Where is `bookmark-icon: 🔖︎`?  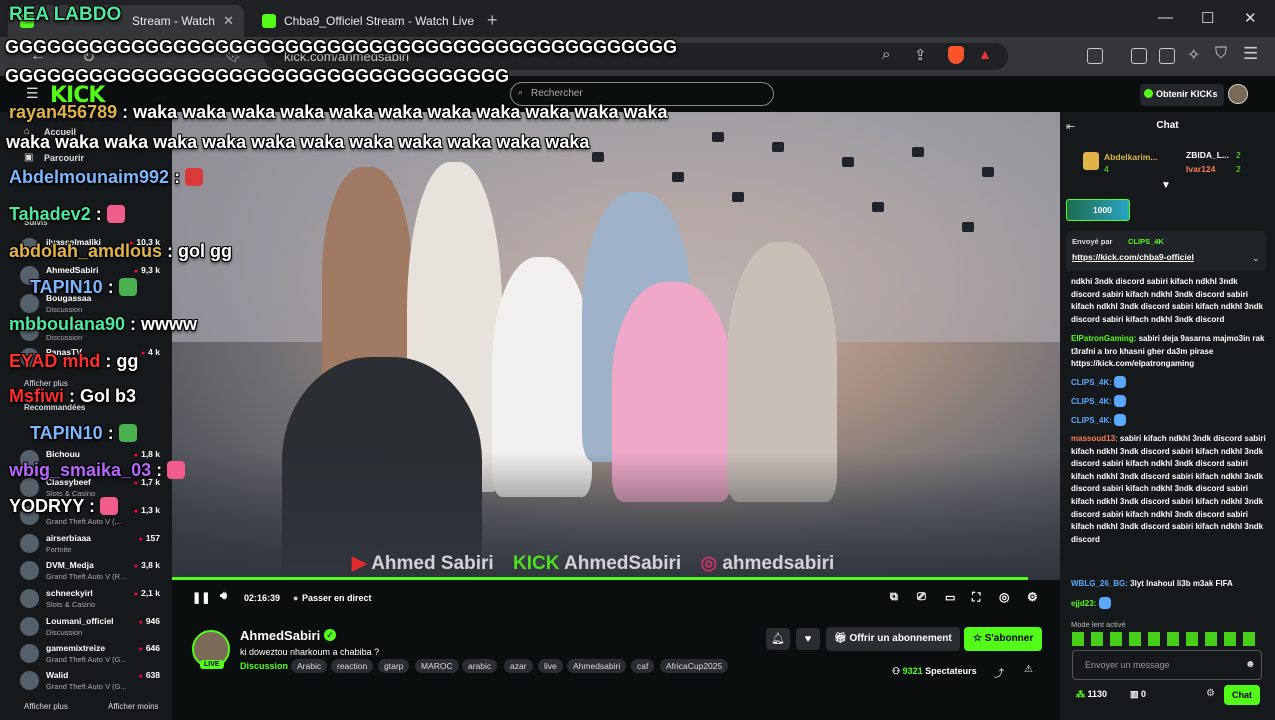
bookmark-icon: 🔖︎ is located at coordinates (233, 55).